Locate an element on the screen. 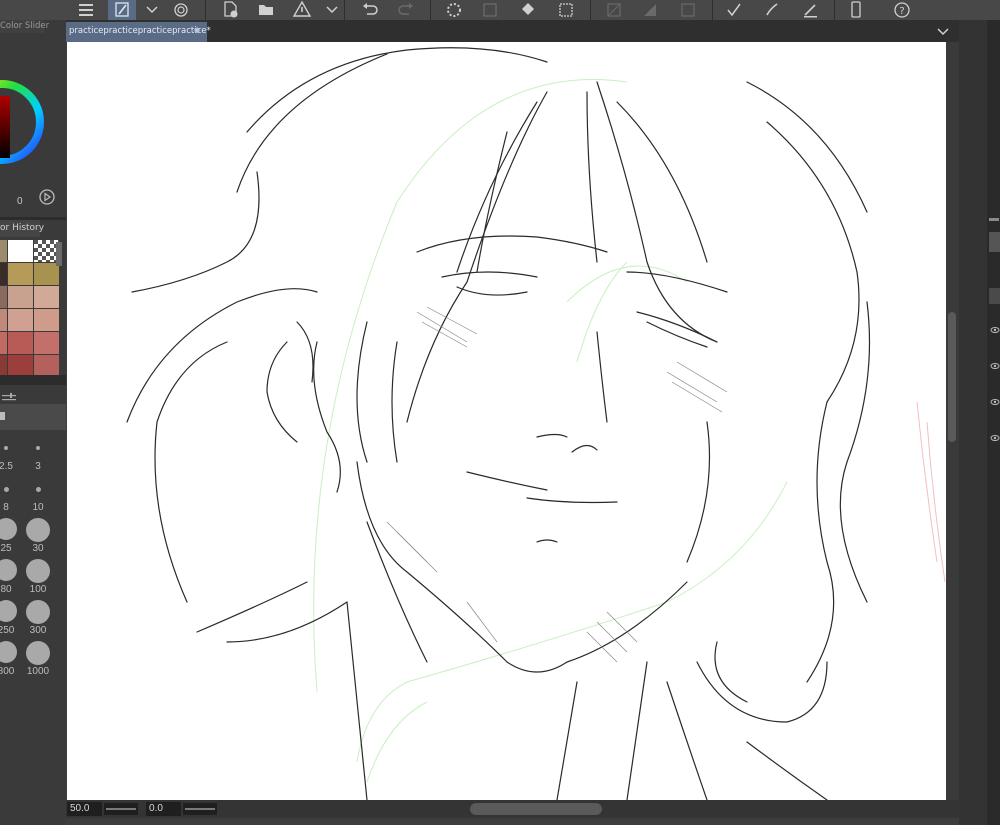  color-slider-tab: Color Slider is located at coordinates (24, 26).